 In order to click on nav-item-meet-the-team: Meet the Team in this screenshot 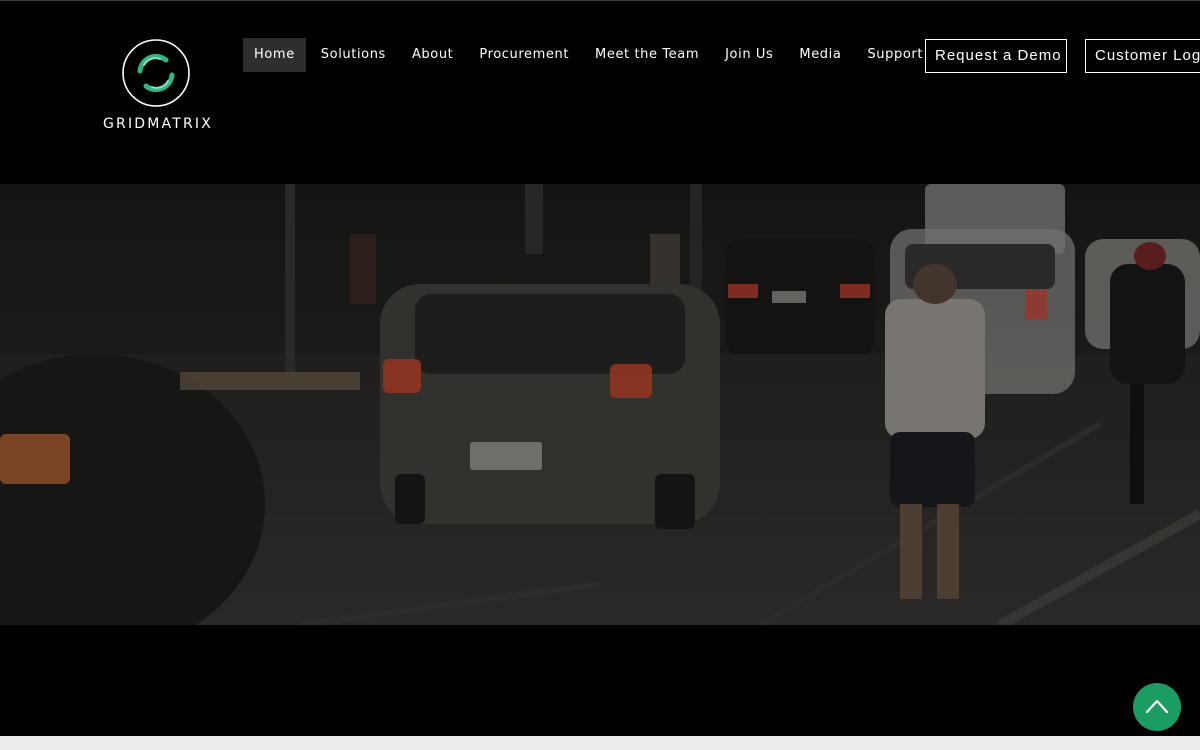, I will do `click(647, 55)`.